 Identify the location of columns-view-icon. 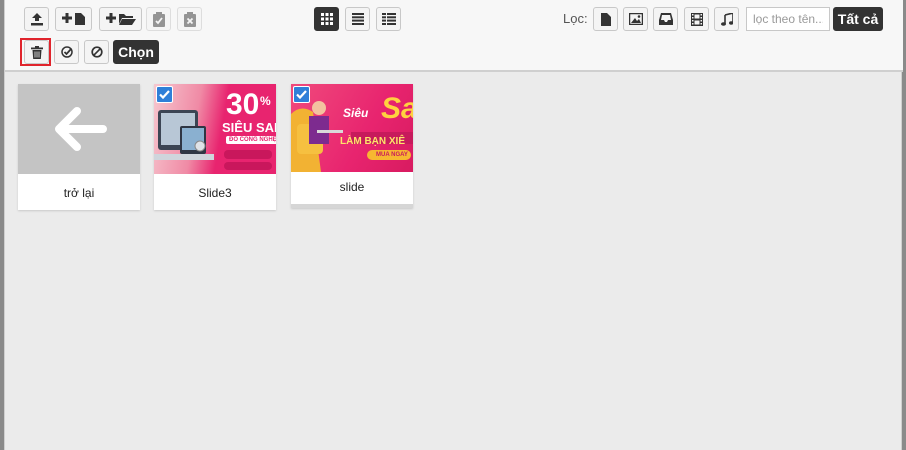
(388, 19).